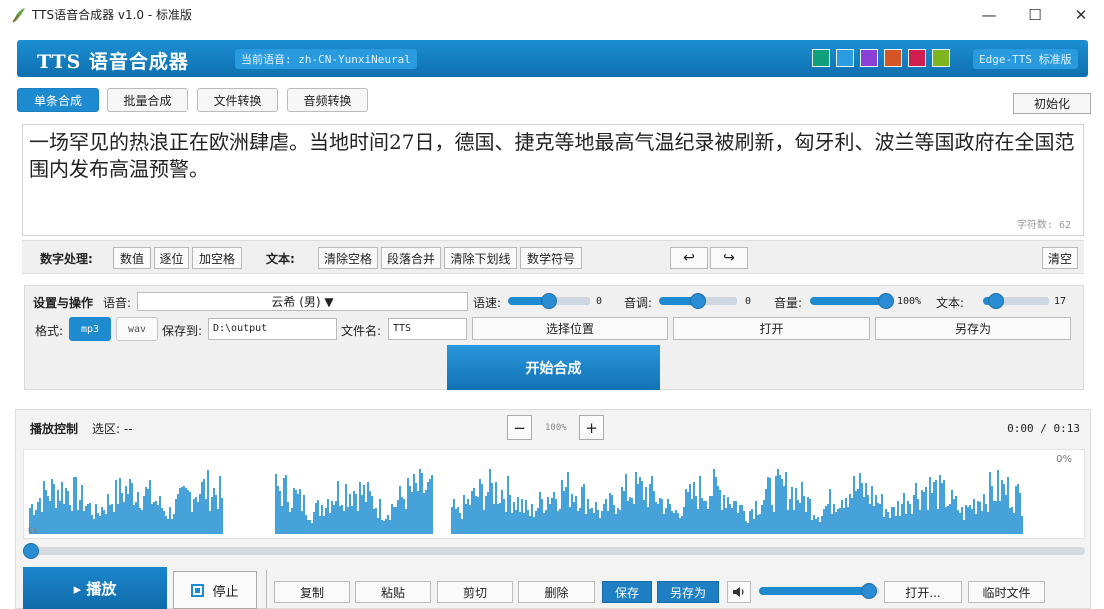  I want to click on divider, so click(266, 589).